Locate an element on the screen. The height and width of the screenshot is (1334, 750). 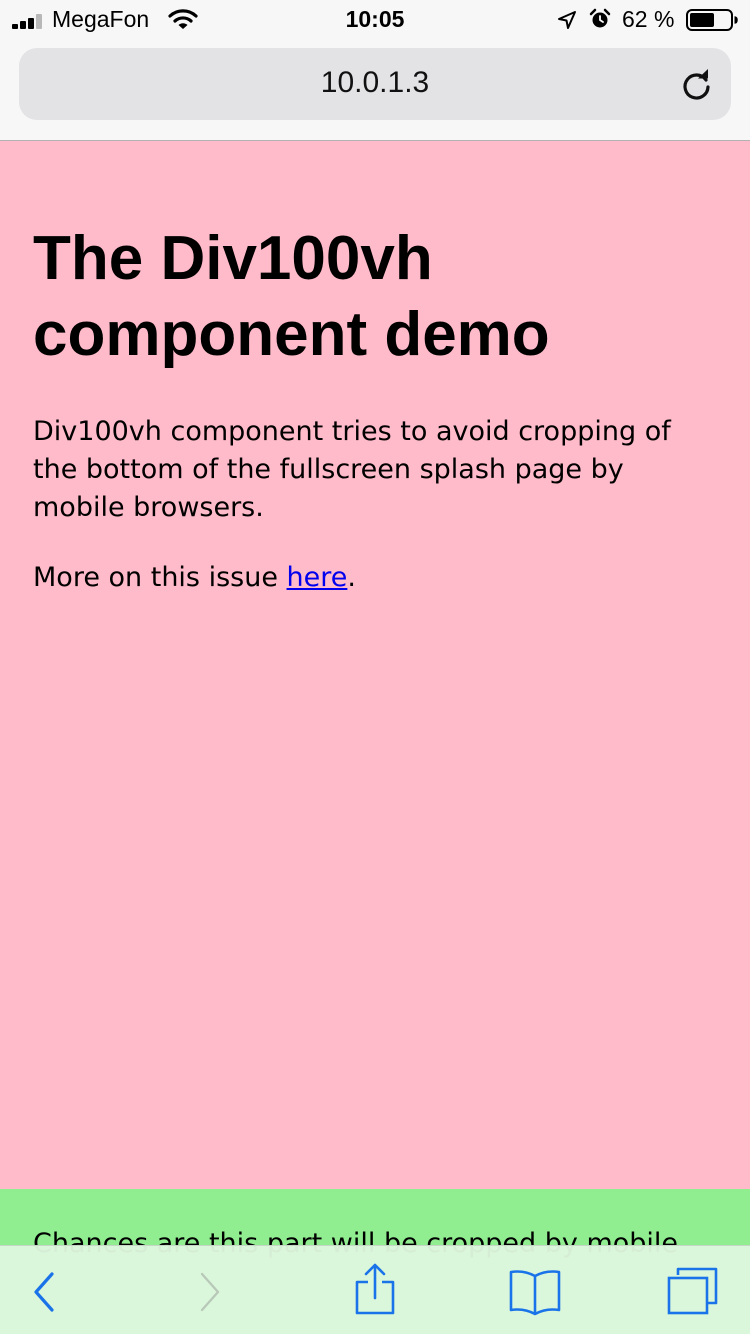
browser-toolbar is located at coordinates (375, 1289).